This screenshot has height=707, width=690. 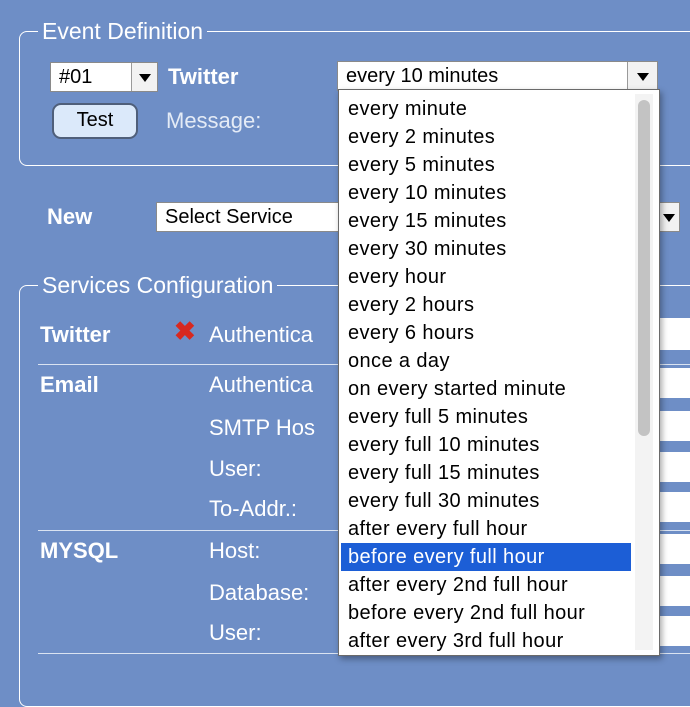 I want to click on dropdown-option: before every full hour, so click(x=486, y=557).